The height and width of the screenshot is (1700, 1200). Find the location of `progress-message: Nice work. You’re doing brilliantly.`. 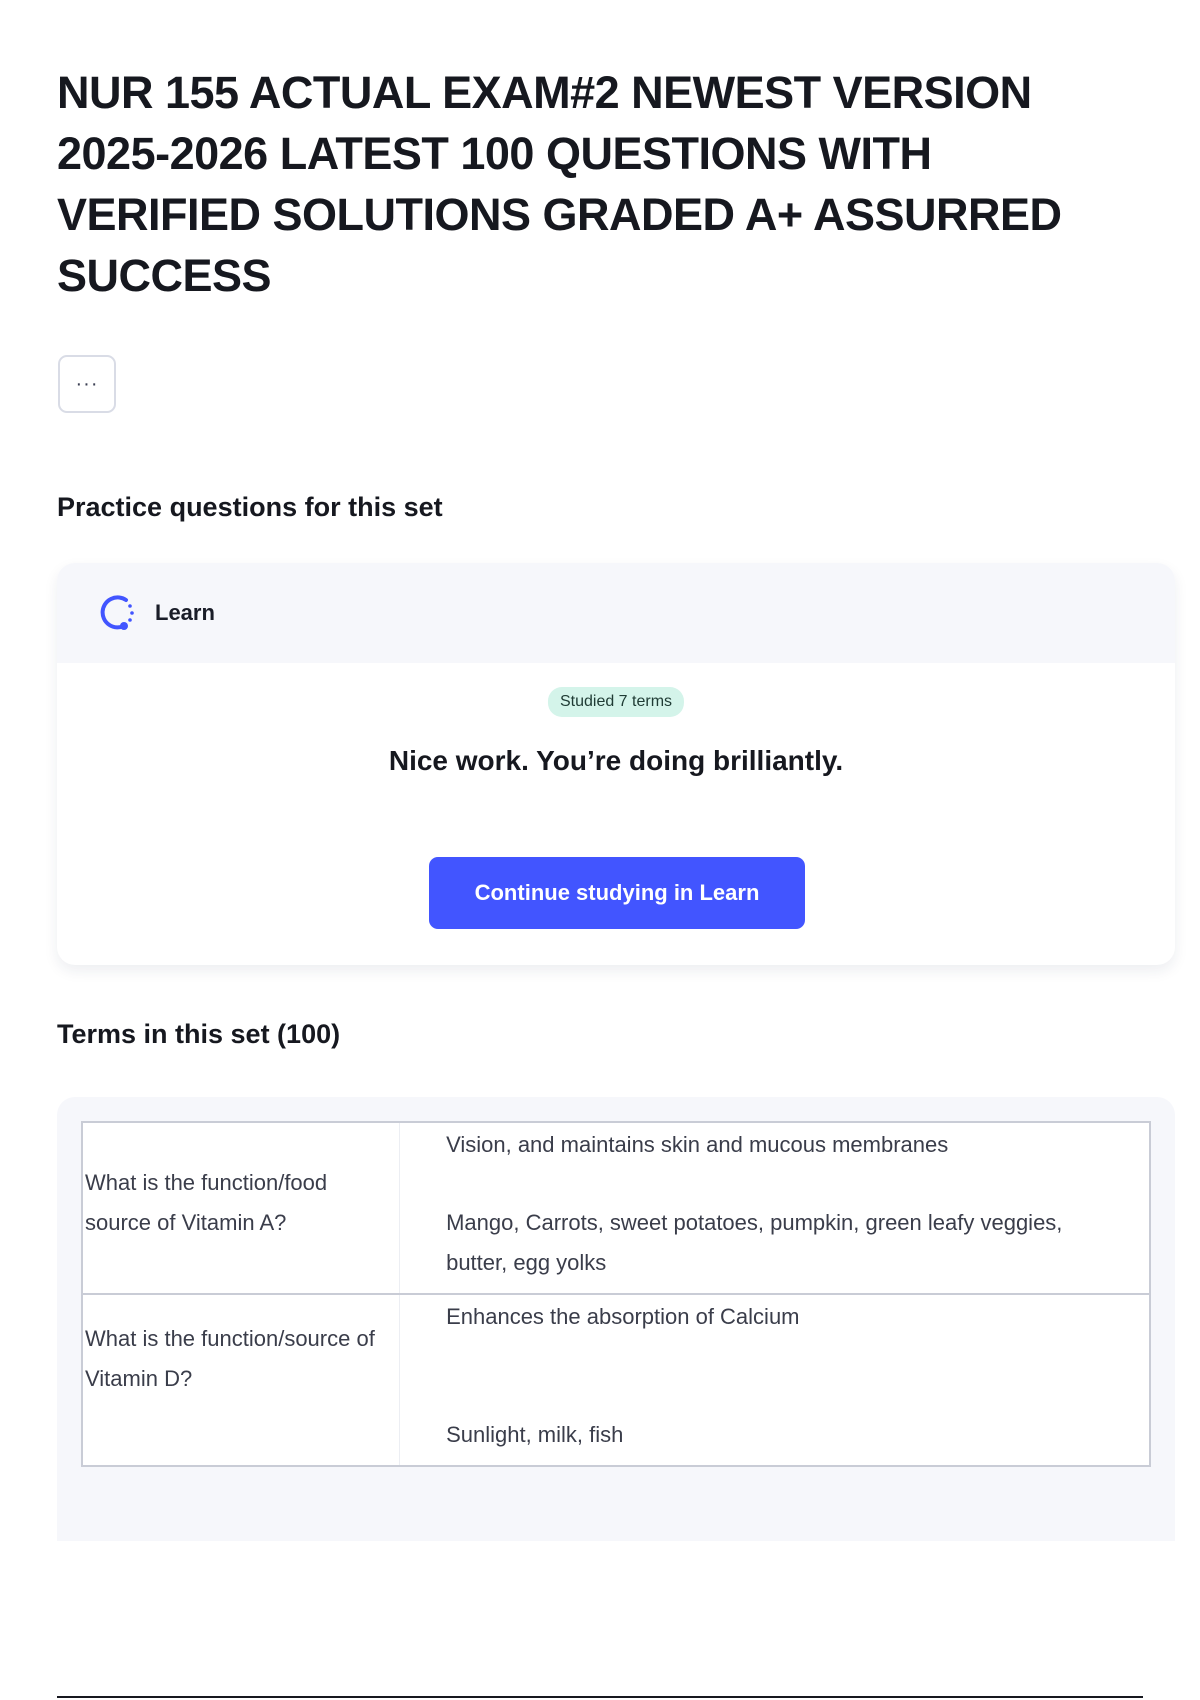

progress-message: Nice work. You’re doing brilliantly. is located at coordinates (616, 760).